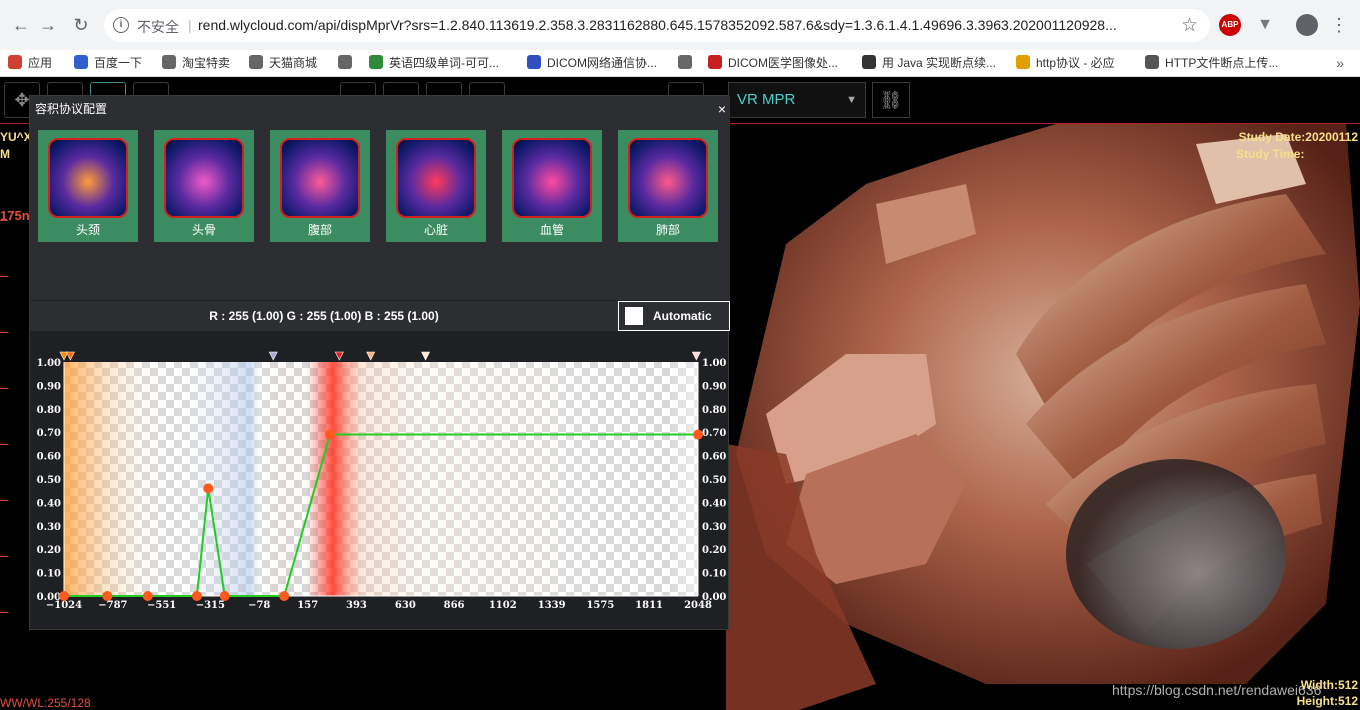 Image resolution: width=1360 pixels, height=710 pixels. Describe the element at coordinates (634, 316) in the screenshot. I see `automatic-checkbox` at that location.